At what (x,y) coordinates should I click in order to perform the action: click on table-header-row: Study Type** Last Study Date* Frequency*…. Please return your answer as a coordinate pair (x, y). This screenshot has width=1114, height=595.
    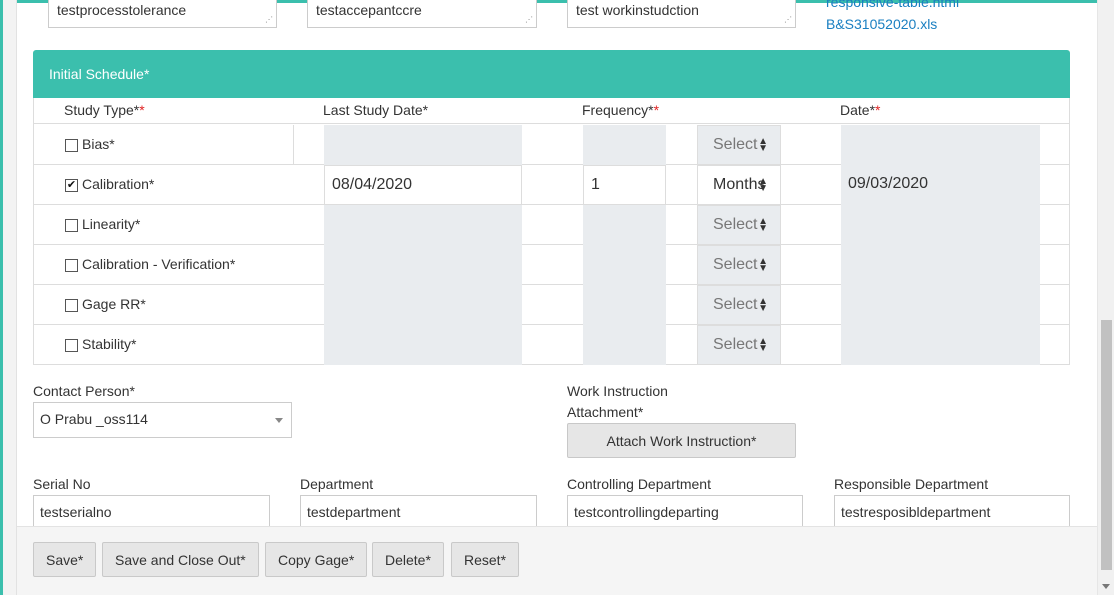
    Looking at the image, I should click on (551, 111).